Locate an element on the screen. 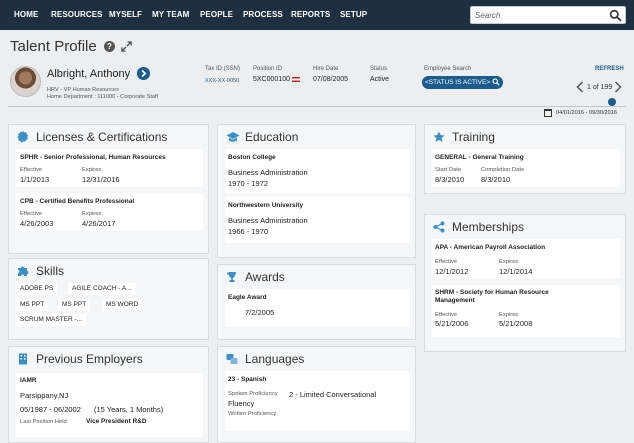 The image size is (634, 443). puzzle-icon is located at coordinates (23, 271).